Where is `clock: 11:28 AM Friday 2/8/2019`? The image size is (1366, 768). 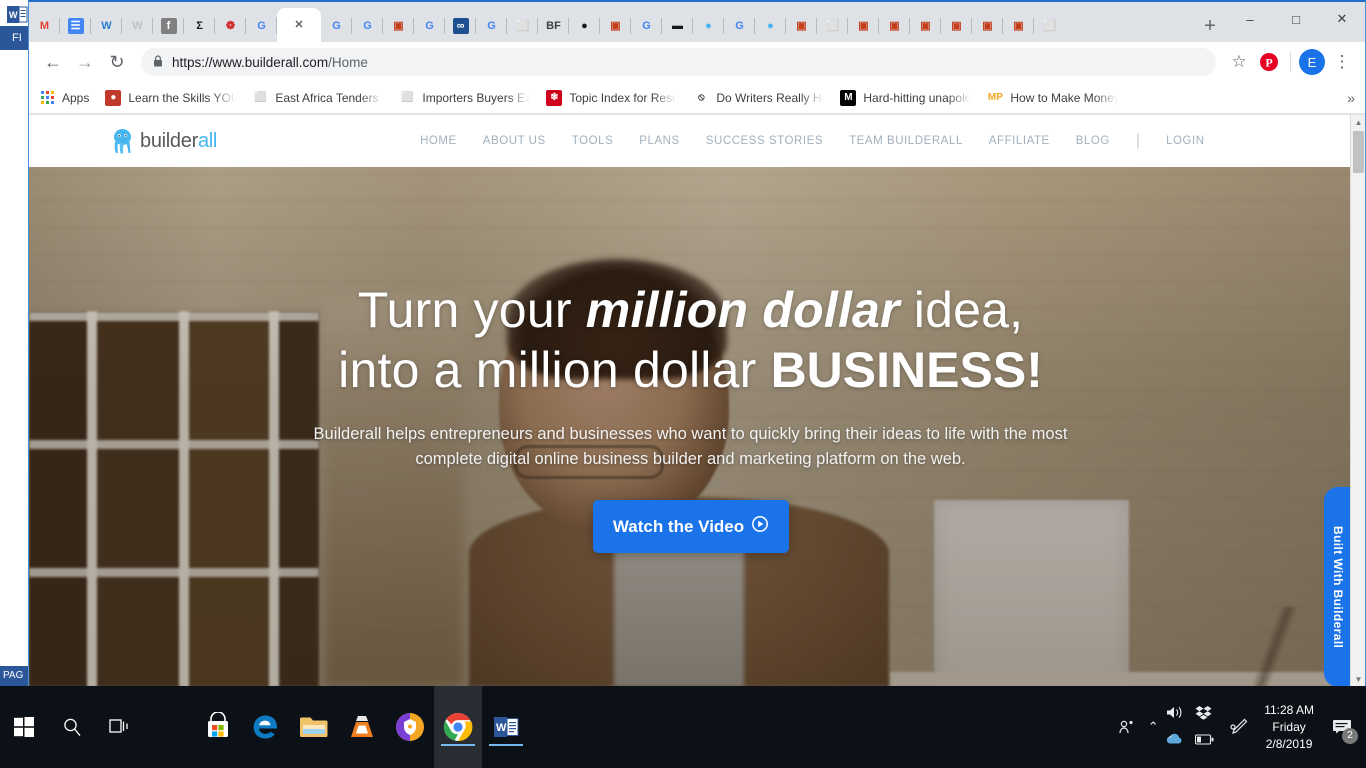
clock: 11:28 AM Friday 2/8/2019 is located at coordinates (1289, 727).